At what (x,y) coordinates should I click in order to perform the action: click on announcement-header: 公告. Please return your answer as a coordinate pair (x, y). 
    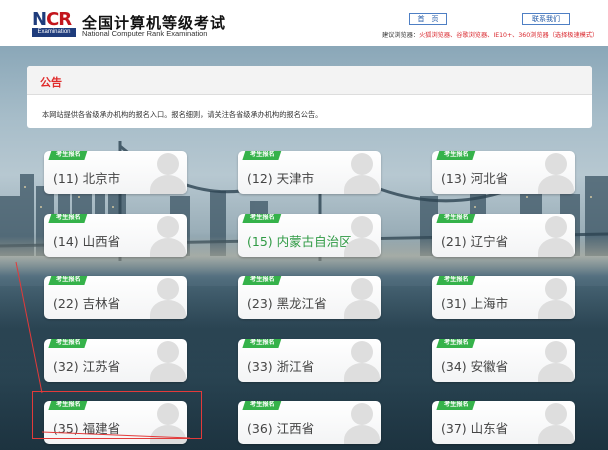
    Looking at the image, I should click on (309, 80).